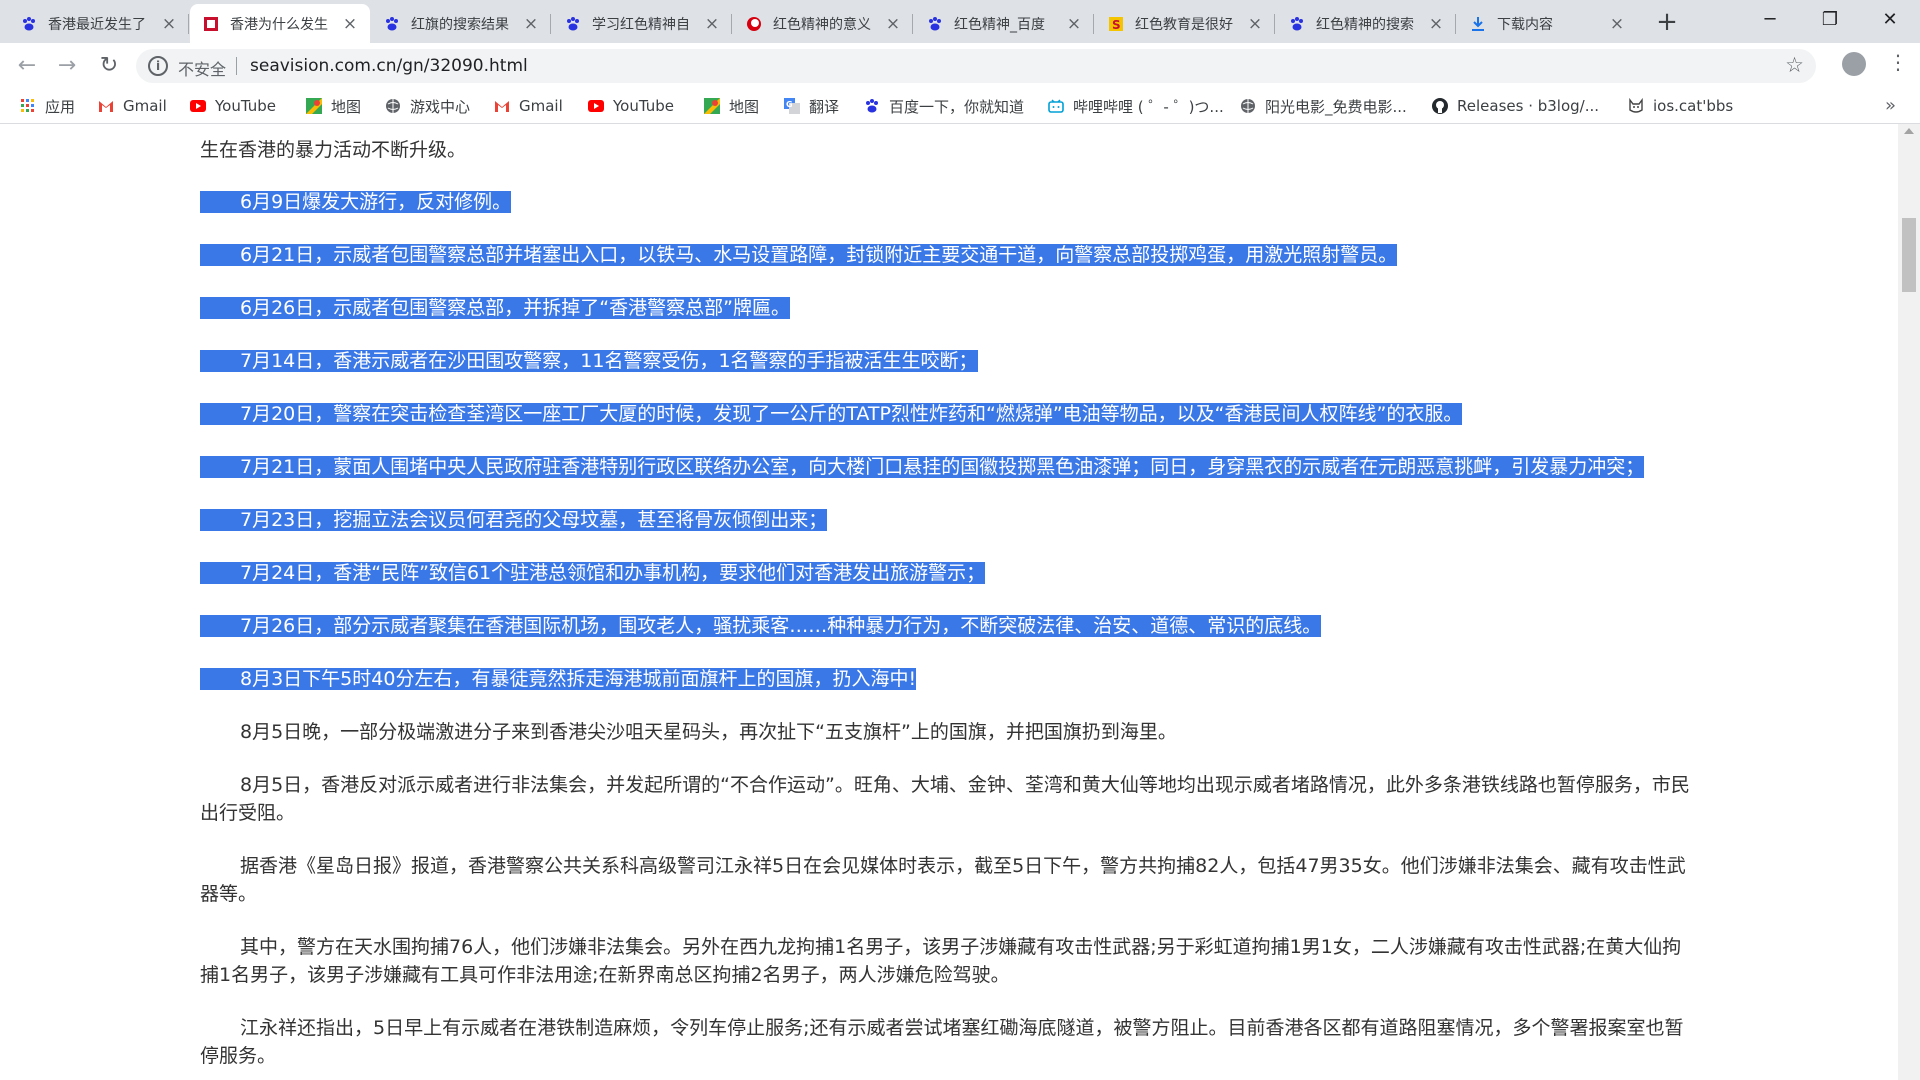 Image resolution: width=1920 pixels, height=1080 pixels. What do you see at coordinates (60, 106) in the screenshot?
I see `bookmark-label: 应用` at bounding box center [60, 106].